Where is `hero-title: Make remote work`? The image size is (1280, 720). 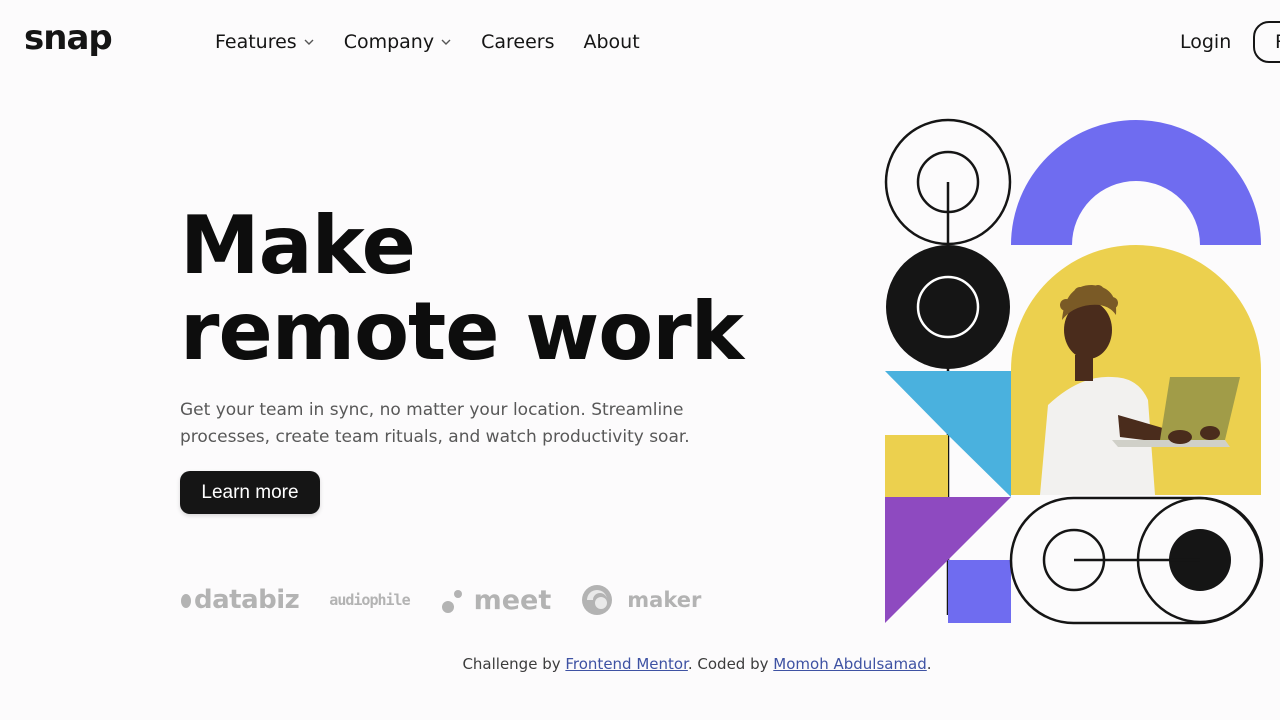
hero-title: Make remote work is located at coordinates (462, 290).